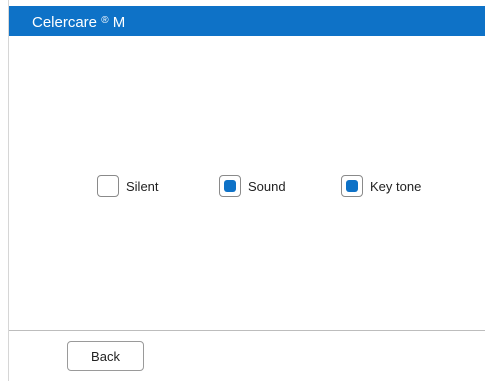 Image resolution: width=485 pixels, height=381 pixels. I want to click on app-title: Celercare, so click(65, 22).